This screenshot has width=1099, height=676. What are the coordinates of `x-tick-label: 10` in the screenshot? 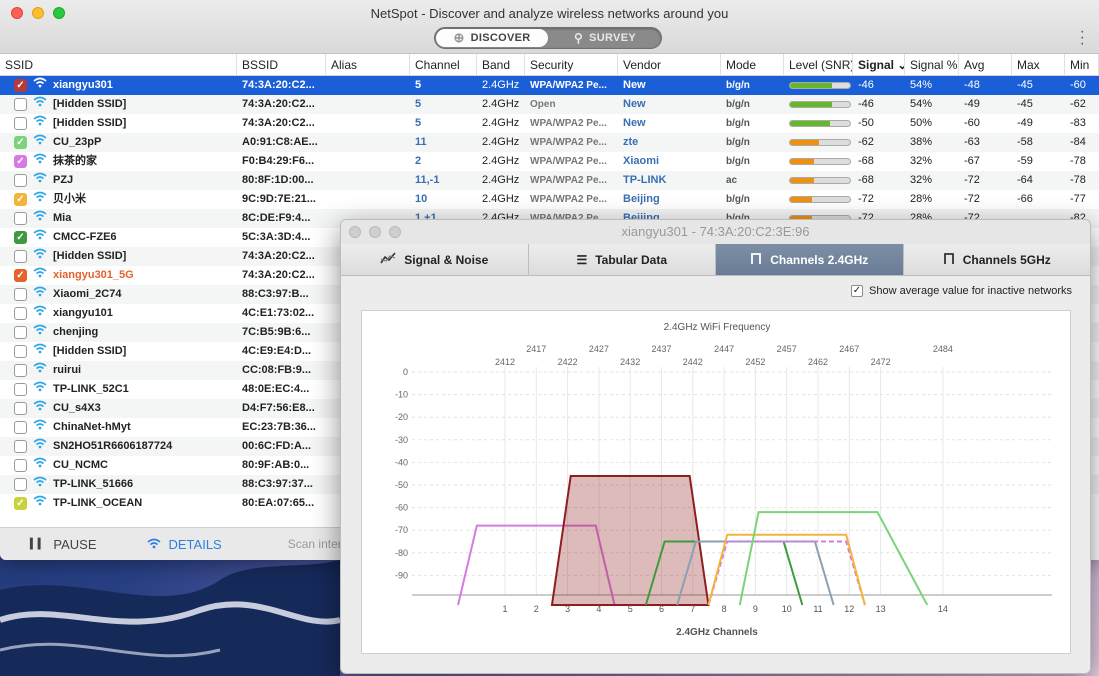 It's located at (787, 609).